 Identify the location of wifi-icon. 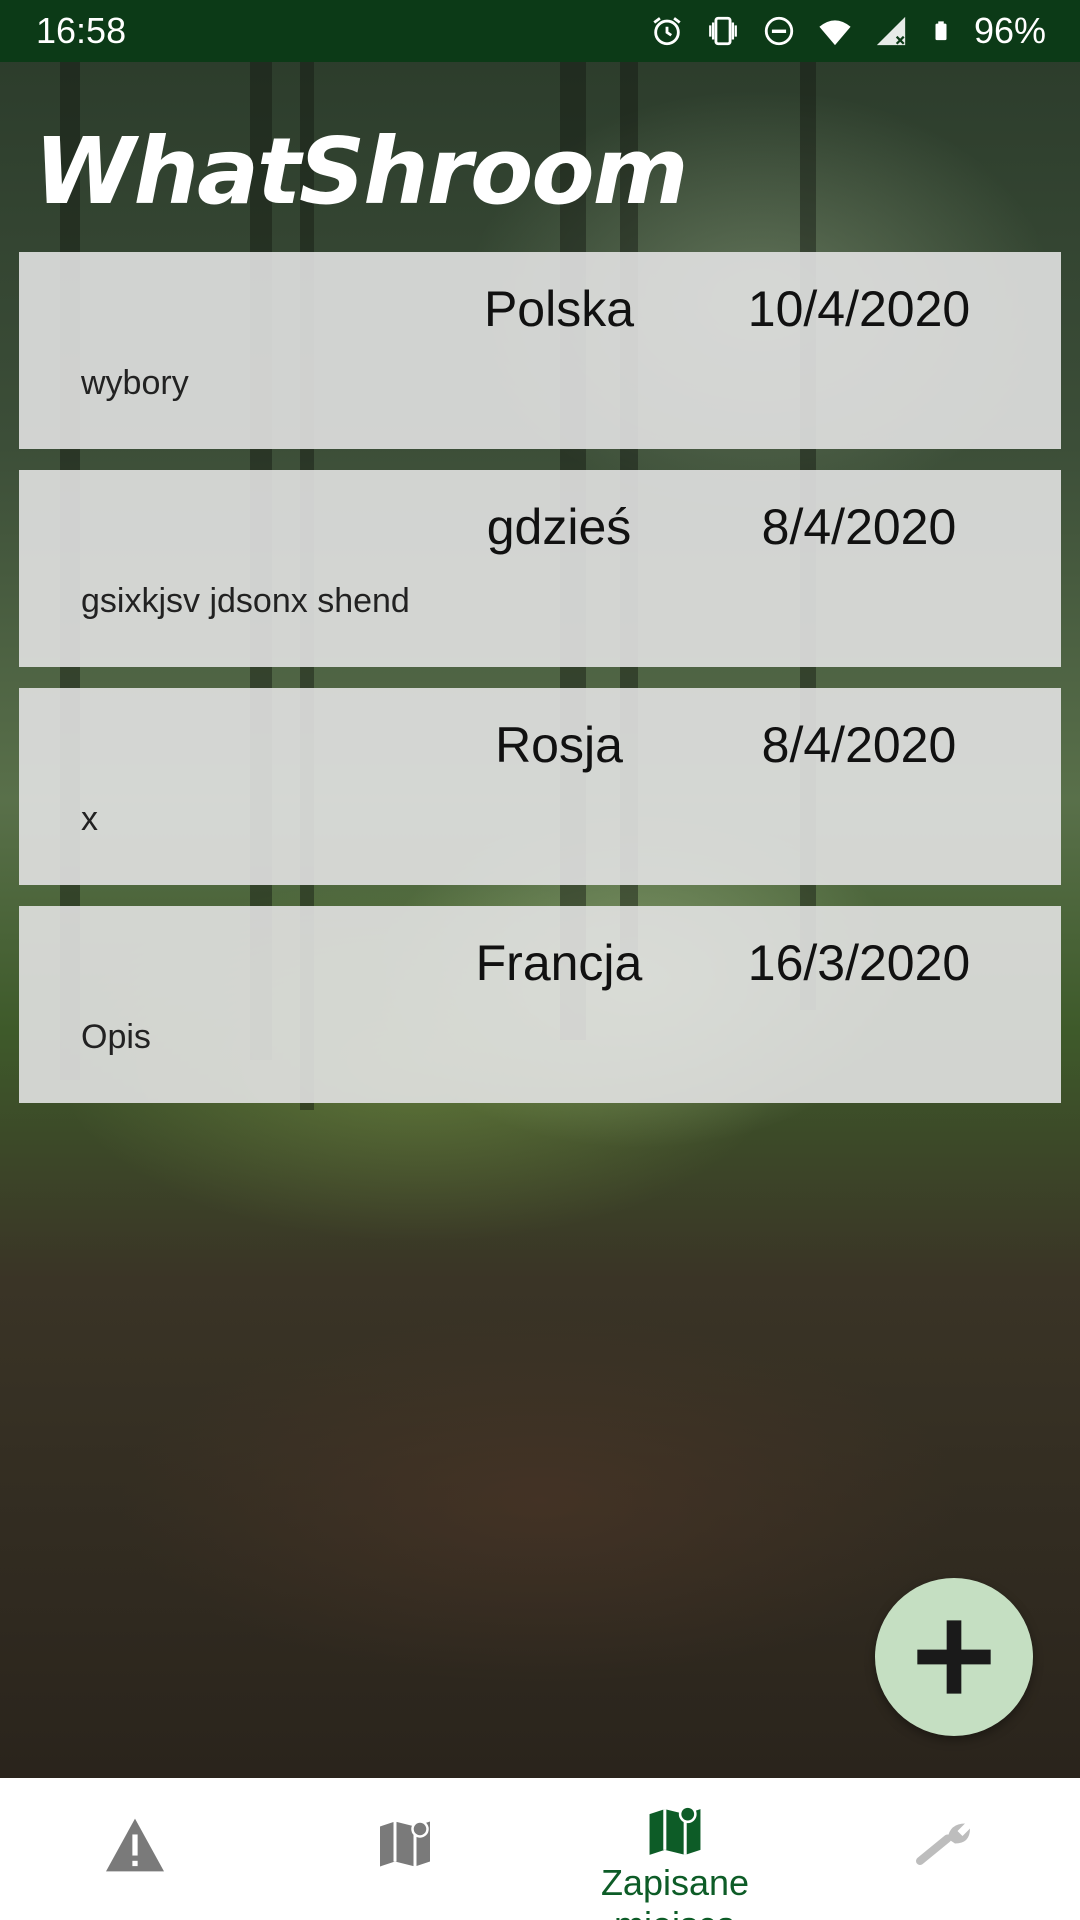
(835, 33).